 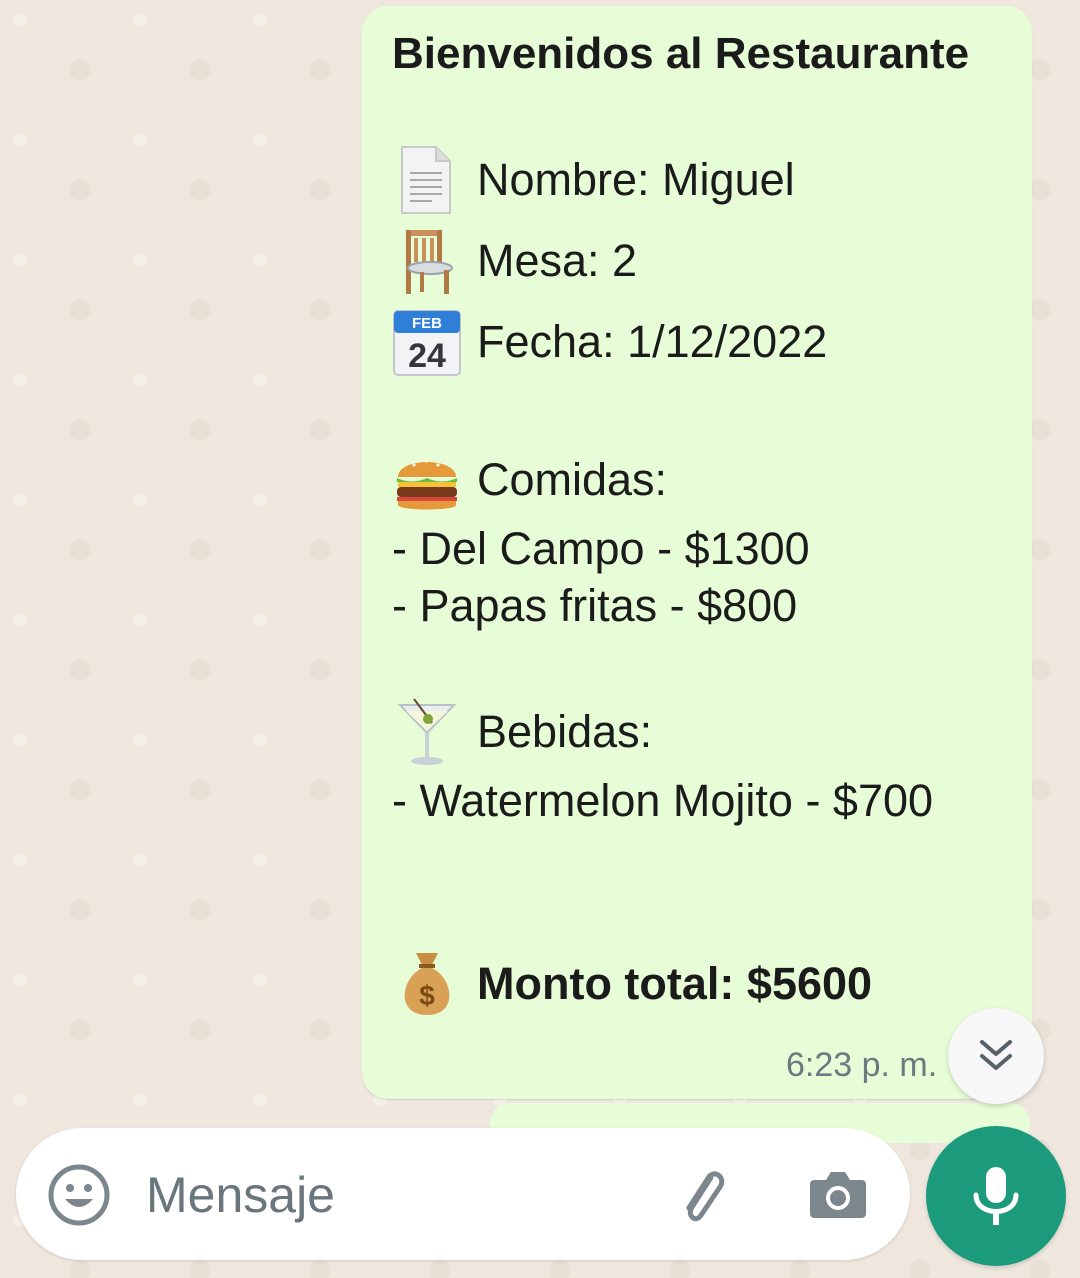 What do you see at coordinates (572, 479) in the screenshot?
I see `food-header: Comidas:` at bounding box center [572, 479].